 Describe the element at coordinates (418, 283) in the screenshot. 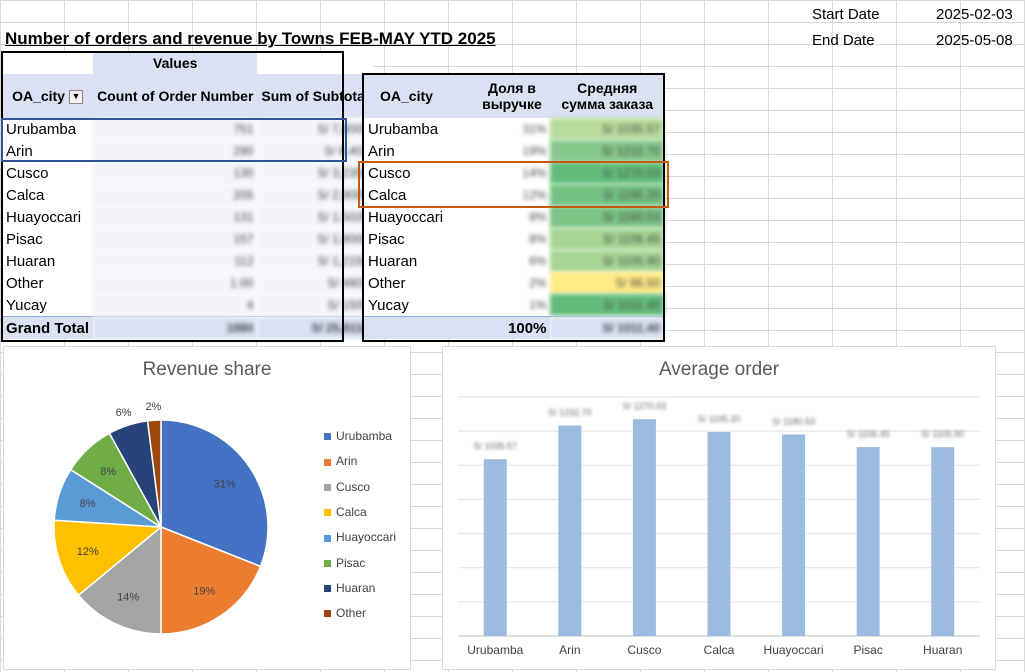

I see `city-cell: Other` at that location.